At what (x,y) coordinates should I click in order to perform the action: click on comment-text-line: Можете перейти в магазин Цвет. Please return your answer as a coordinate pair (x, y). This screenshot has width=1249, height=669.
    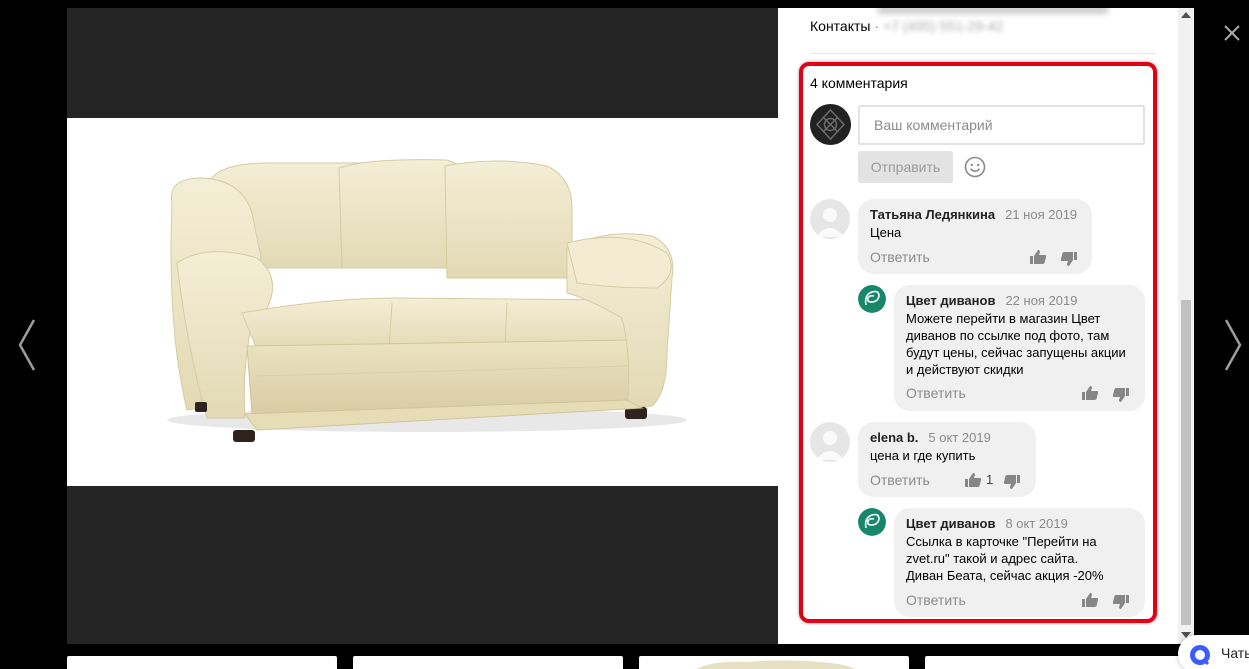
    Looking at the image, I should click on (1003, 318).